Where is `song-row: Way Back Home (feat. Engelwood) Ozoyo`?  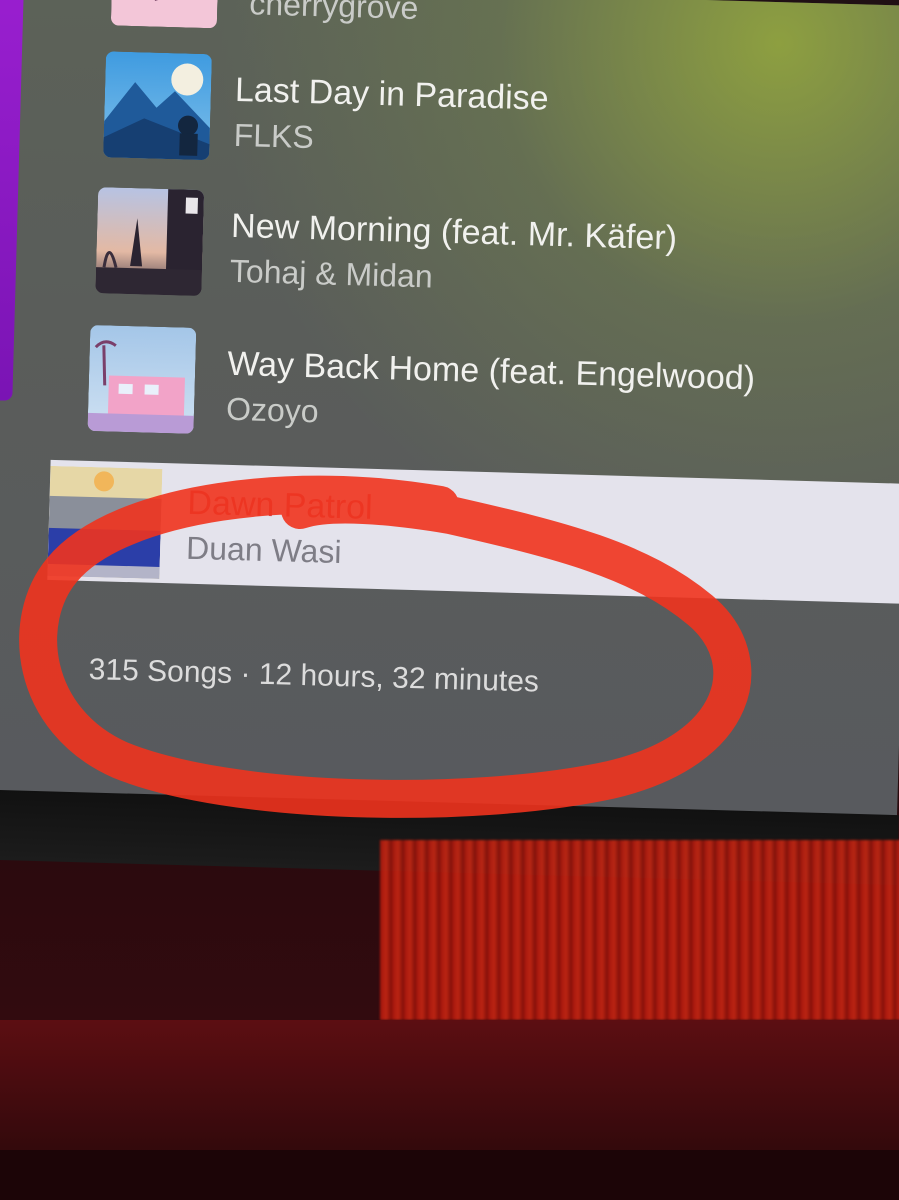
song-row: Way Back Home (feat. Engelwood) Ozoyo is located at coordinates (493, 391).